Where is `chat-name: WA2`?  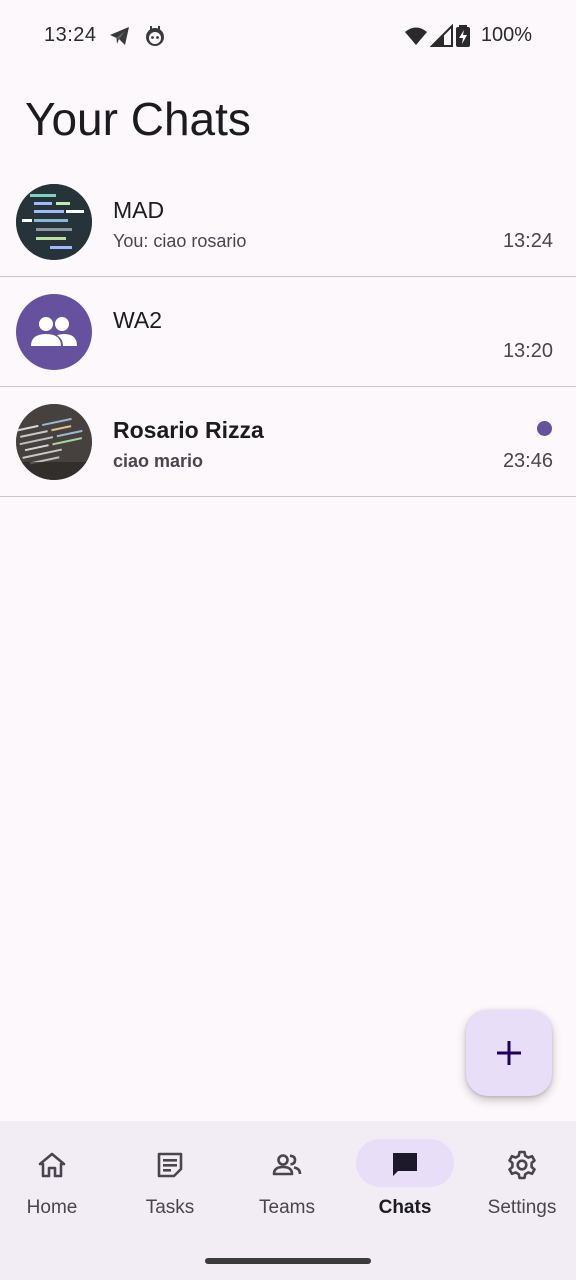 chat-name: WA2 is located at coordinates (137, 320).